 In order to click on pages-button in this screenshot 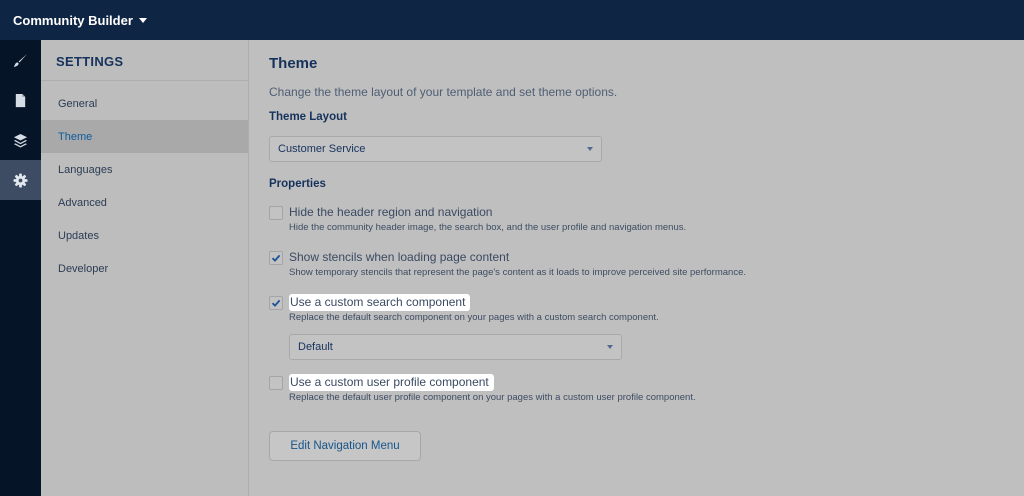, I will do `click(20, 100)`.